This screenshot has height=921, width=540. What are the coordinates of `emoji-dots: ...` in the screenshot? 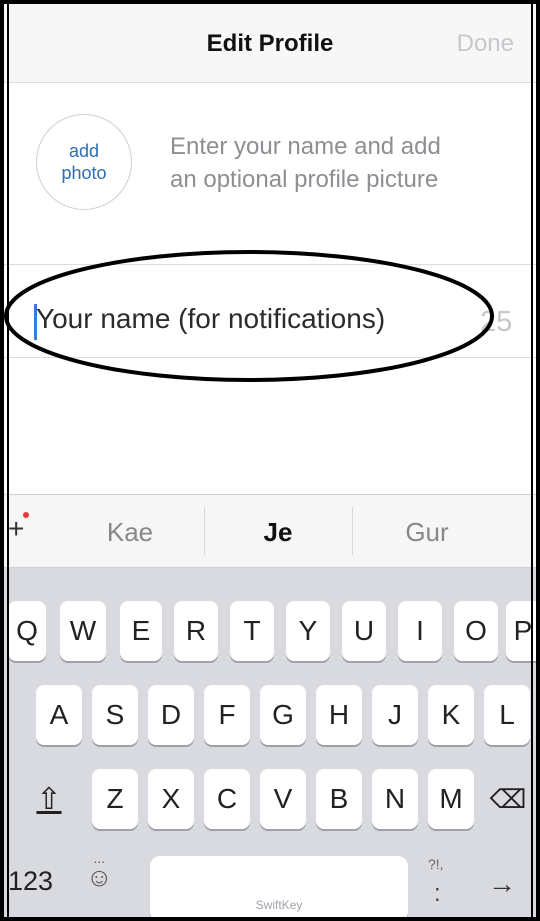 It's located at (99, 858).